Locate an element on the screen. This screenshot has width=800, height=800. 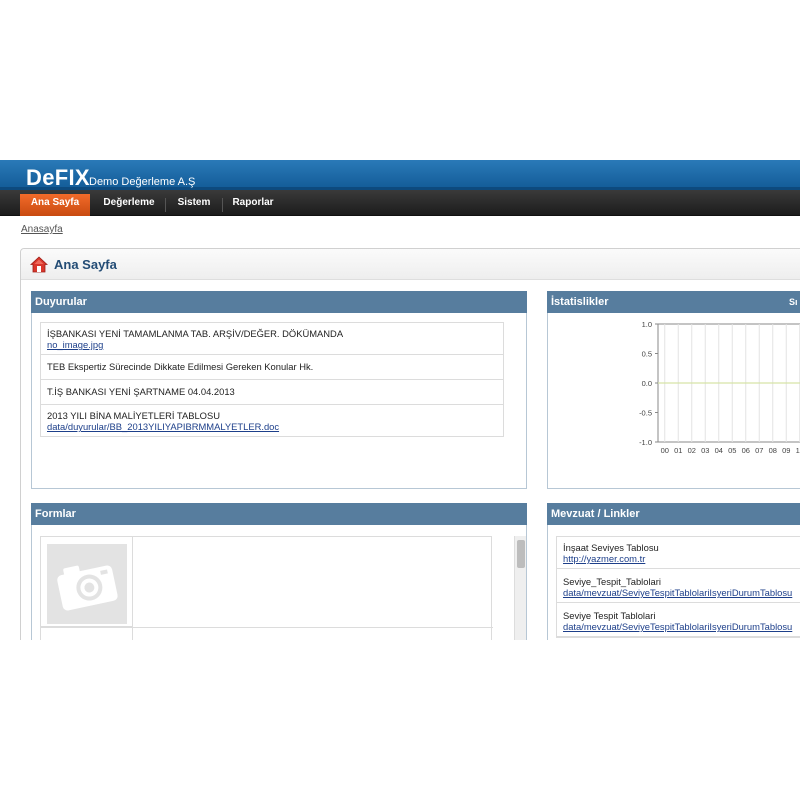
app-header: DeFIX Demo Değerleme A.Ş is located at coordinates (400, 175).